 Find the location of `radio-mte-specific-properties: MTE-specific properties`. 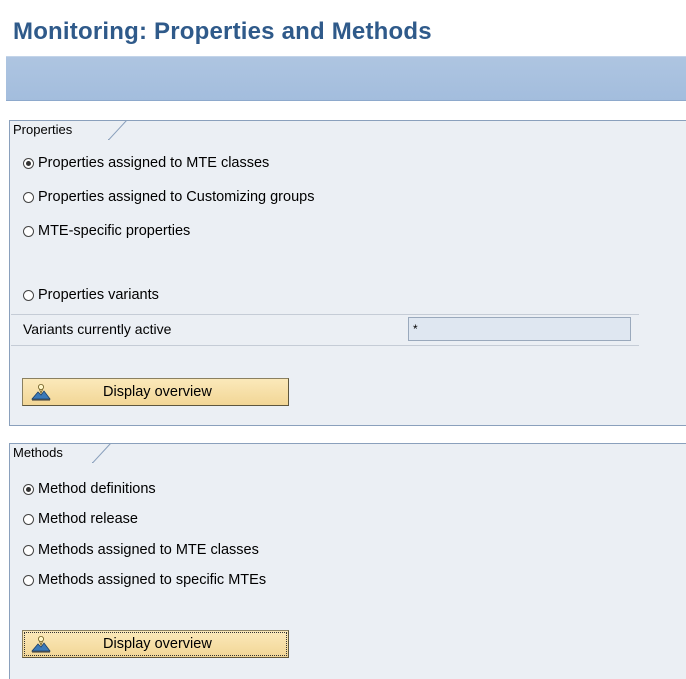

radio-mte-specific-properties: MTE-specific properties is located at coordinates (106, 231).